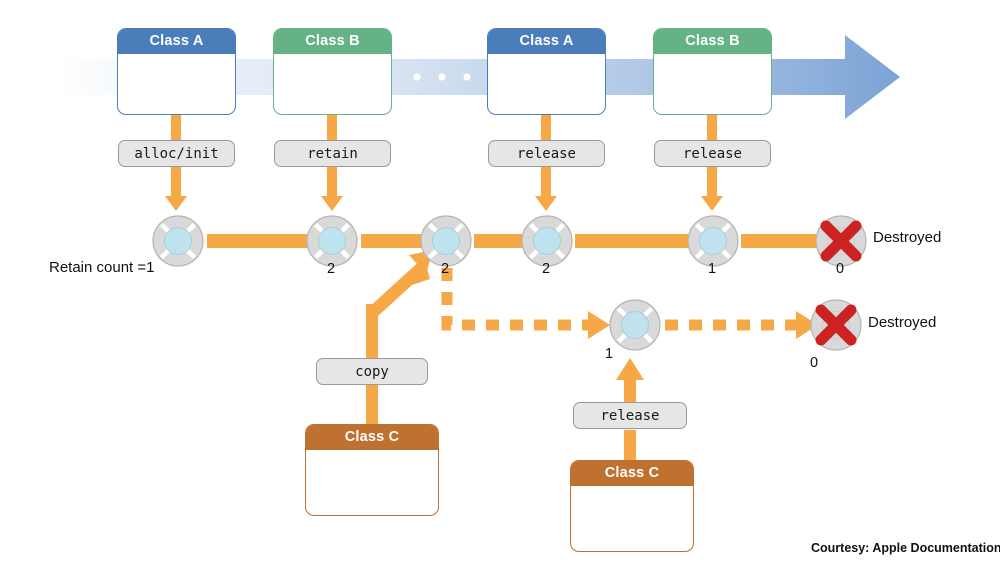 This screenshot has width=1000, height=569. I want to click on class-box-b-1-label: Class B, so click(332, 41).